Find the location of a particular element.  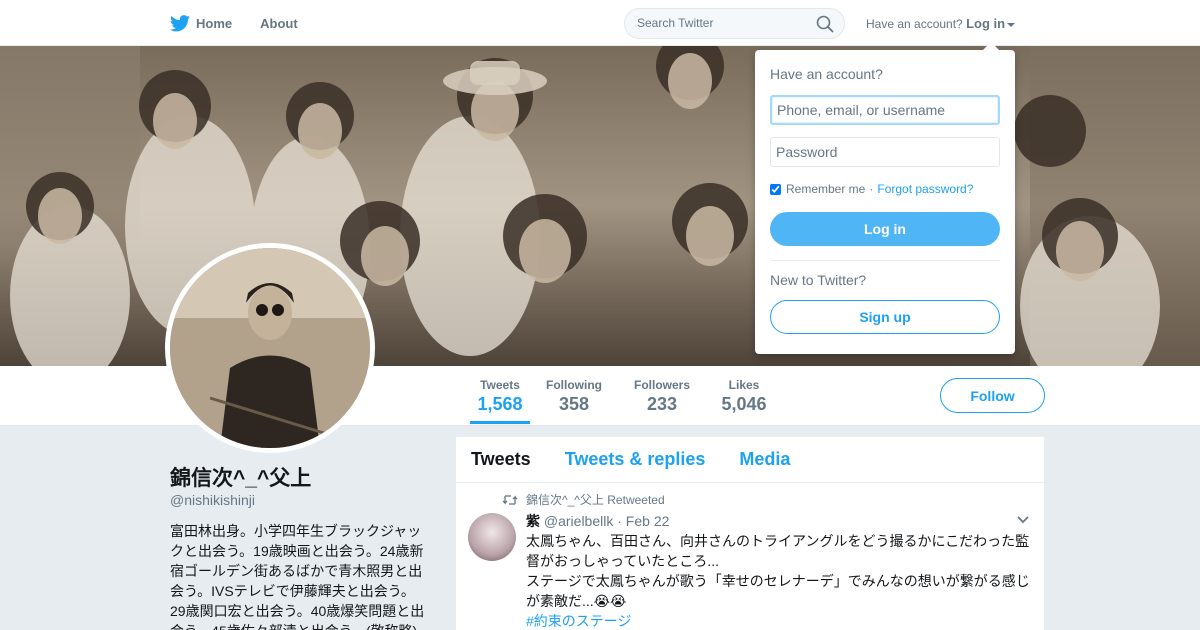

stat-followers: Followers 233 is located at coordinates (662, 396).